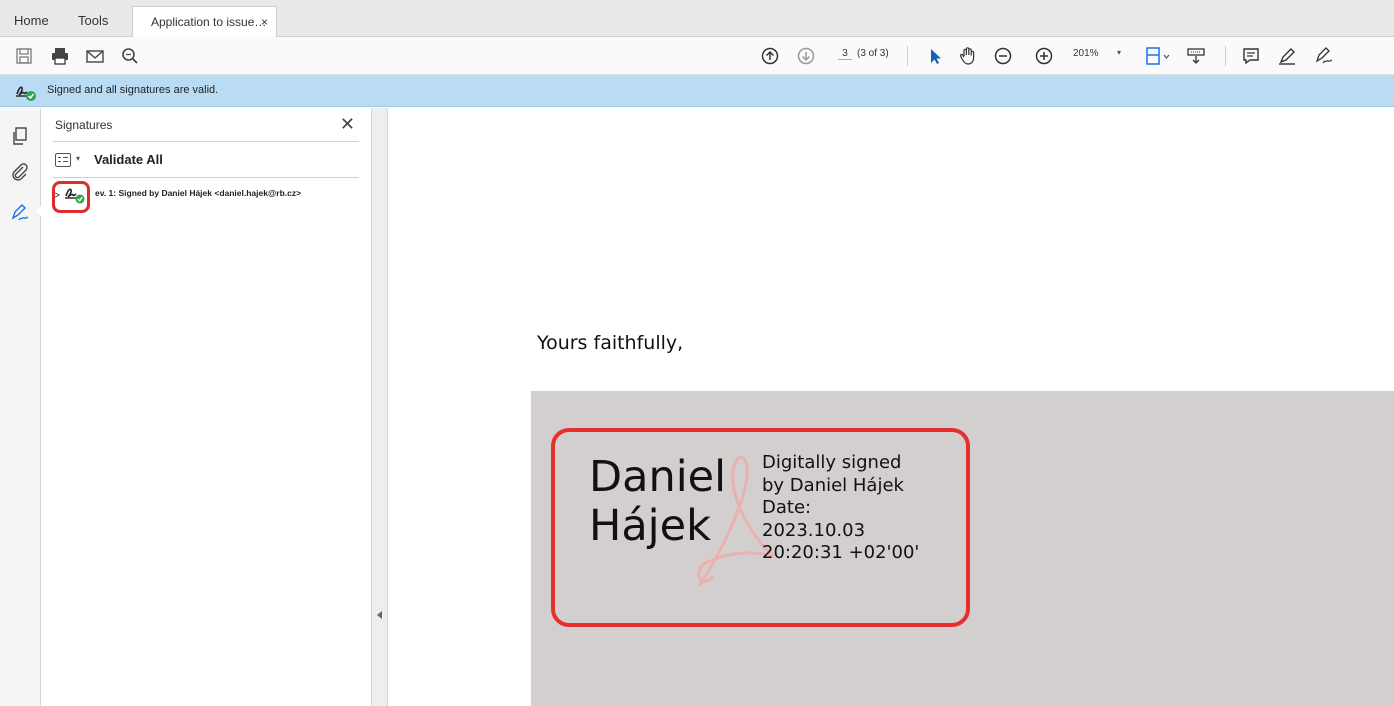 This screenshot has height=706, width=1394. Describe the element at coordinates (697, 18) in the screenshot. I see `tab-bar: Home Tools Application to issue… ×` at that location.